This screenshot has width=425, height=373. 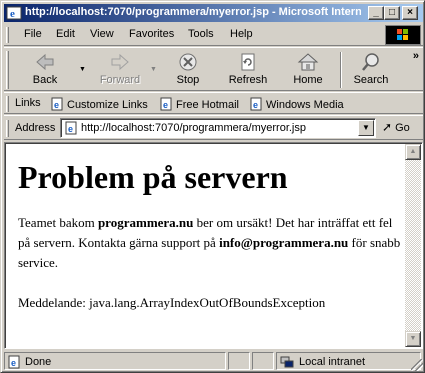 What do you see at coordinates (201, 34) in the screenshot?
I see `menu-tools: Tools` at bounding box center [201, 34].